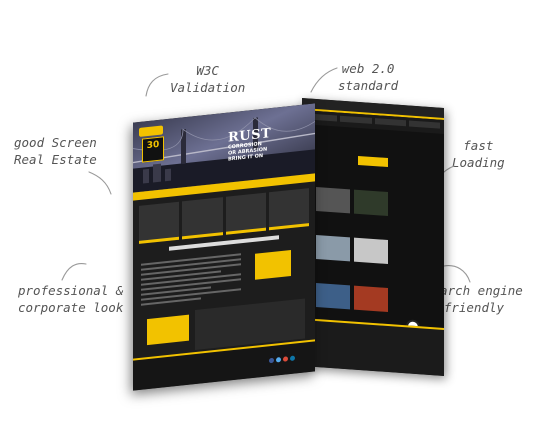 Image resolution: width=539 pixels, height=426 pixels. I want to click on corporate-look-text: professional & corporate look, so click(71, 299).